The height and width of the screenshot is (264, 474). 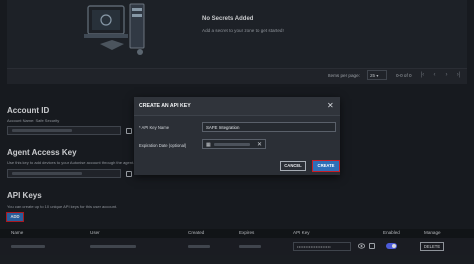 I want to click on clear-date-icon: ✕, so click(x=259, y=144).